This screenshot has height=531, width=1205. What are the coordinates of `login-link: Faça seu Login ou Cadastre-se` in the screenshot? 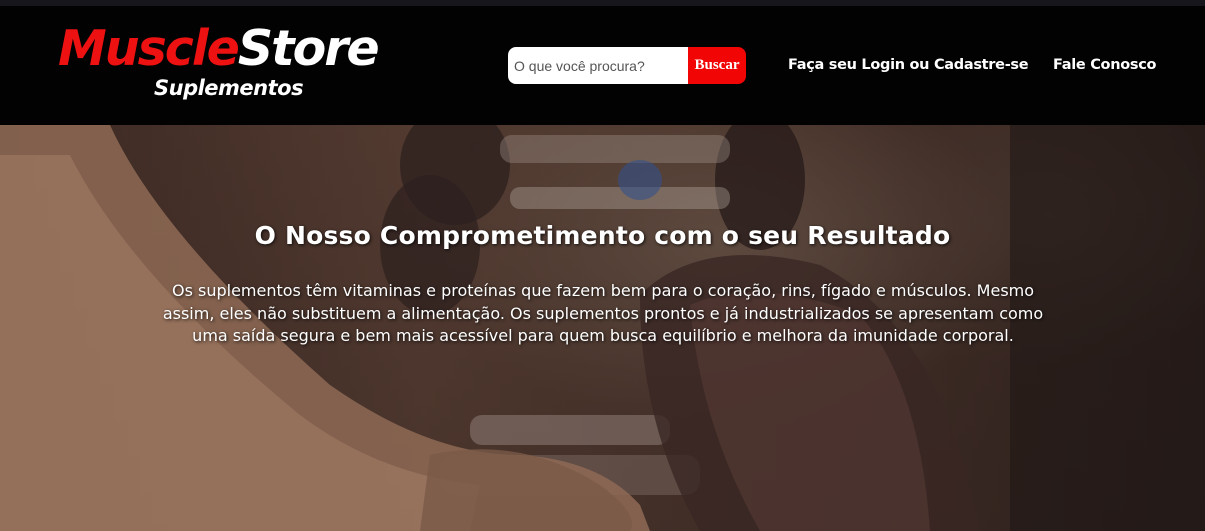 It's located at (908, 65).